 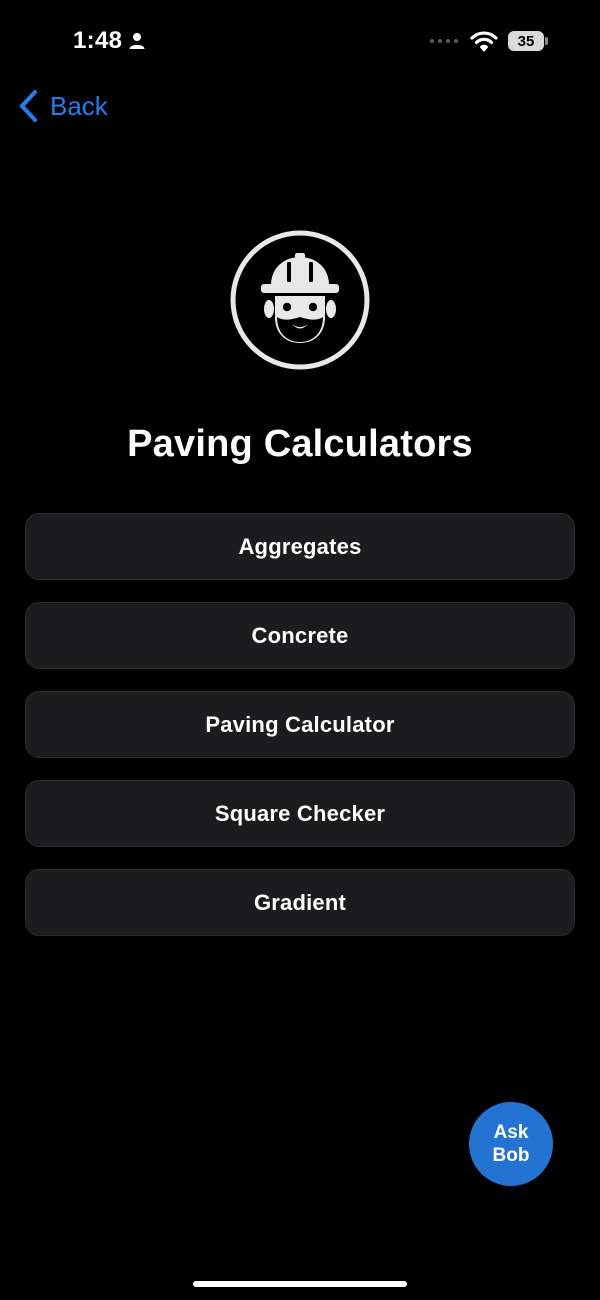 What do you see at coordinates (300, 546) in the screenshot?
I see `aggregates-button: Aggregates` at bounding box center [300, 546].